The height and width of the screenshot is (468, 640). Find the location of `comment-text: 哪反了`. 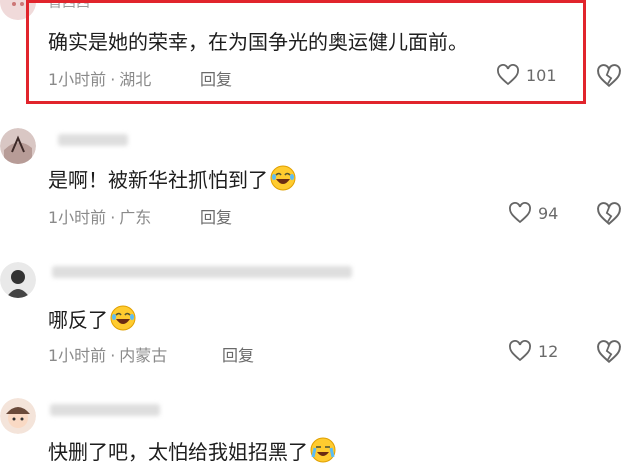

comment-text: 哪反了 is located at coordinates (92, 318).